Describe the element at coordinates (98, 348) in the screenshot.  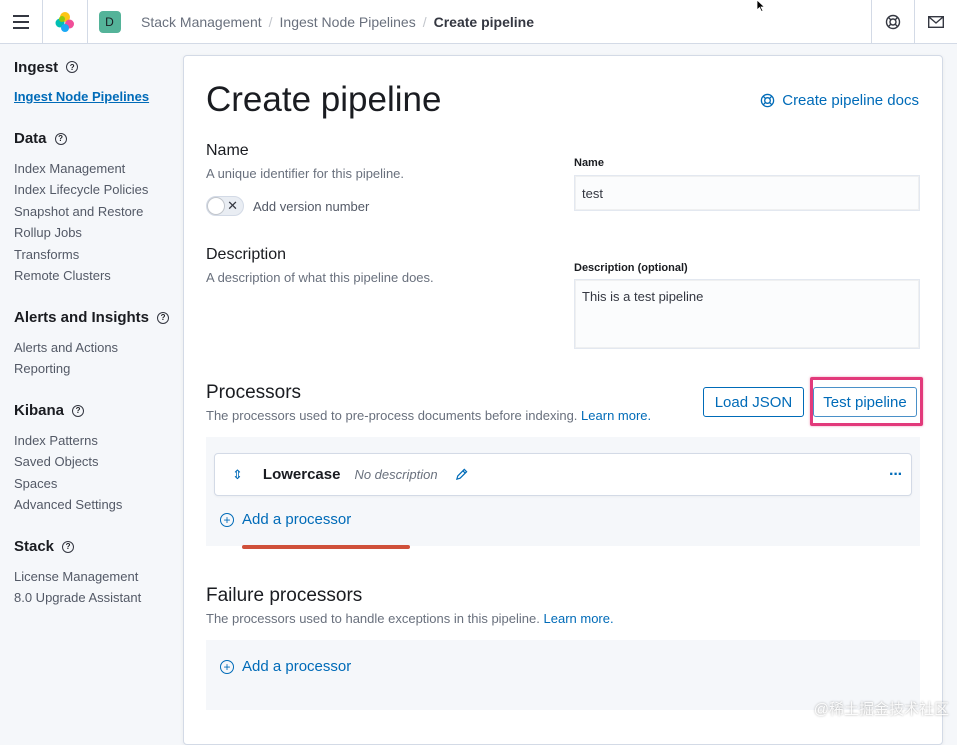
I see `sidebar-item-alerts-and-actions: Alerts and Actions` at that location.